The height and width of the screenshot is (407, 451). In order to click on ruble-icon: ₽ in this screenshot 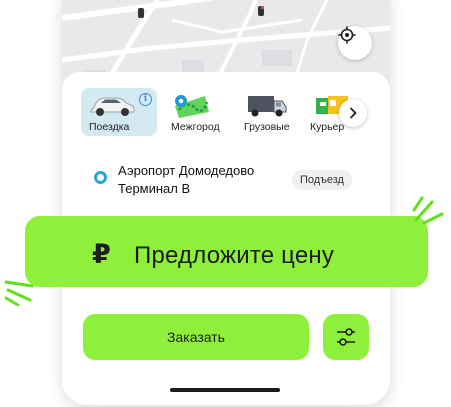, I will do `click(101, 254)`.